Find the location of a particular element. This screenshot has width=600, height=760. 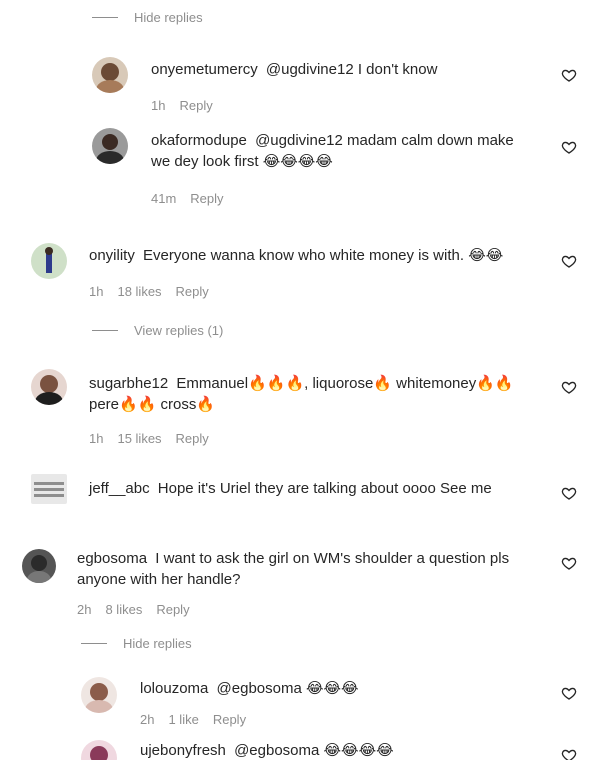

comment-likes: 8 likes is located at coordinates (123, 609).